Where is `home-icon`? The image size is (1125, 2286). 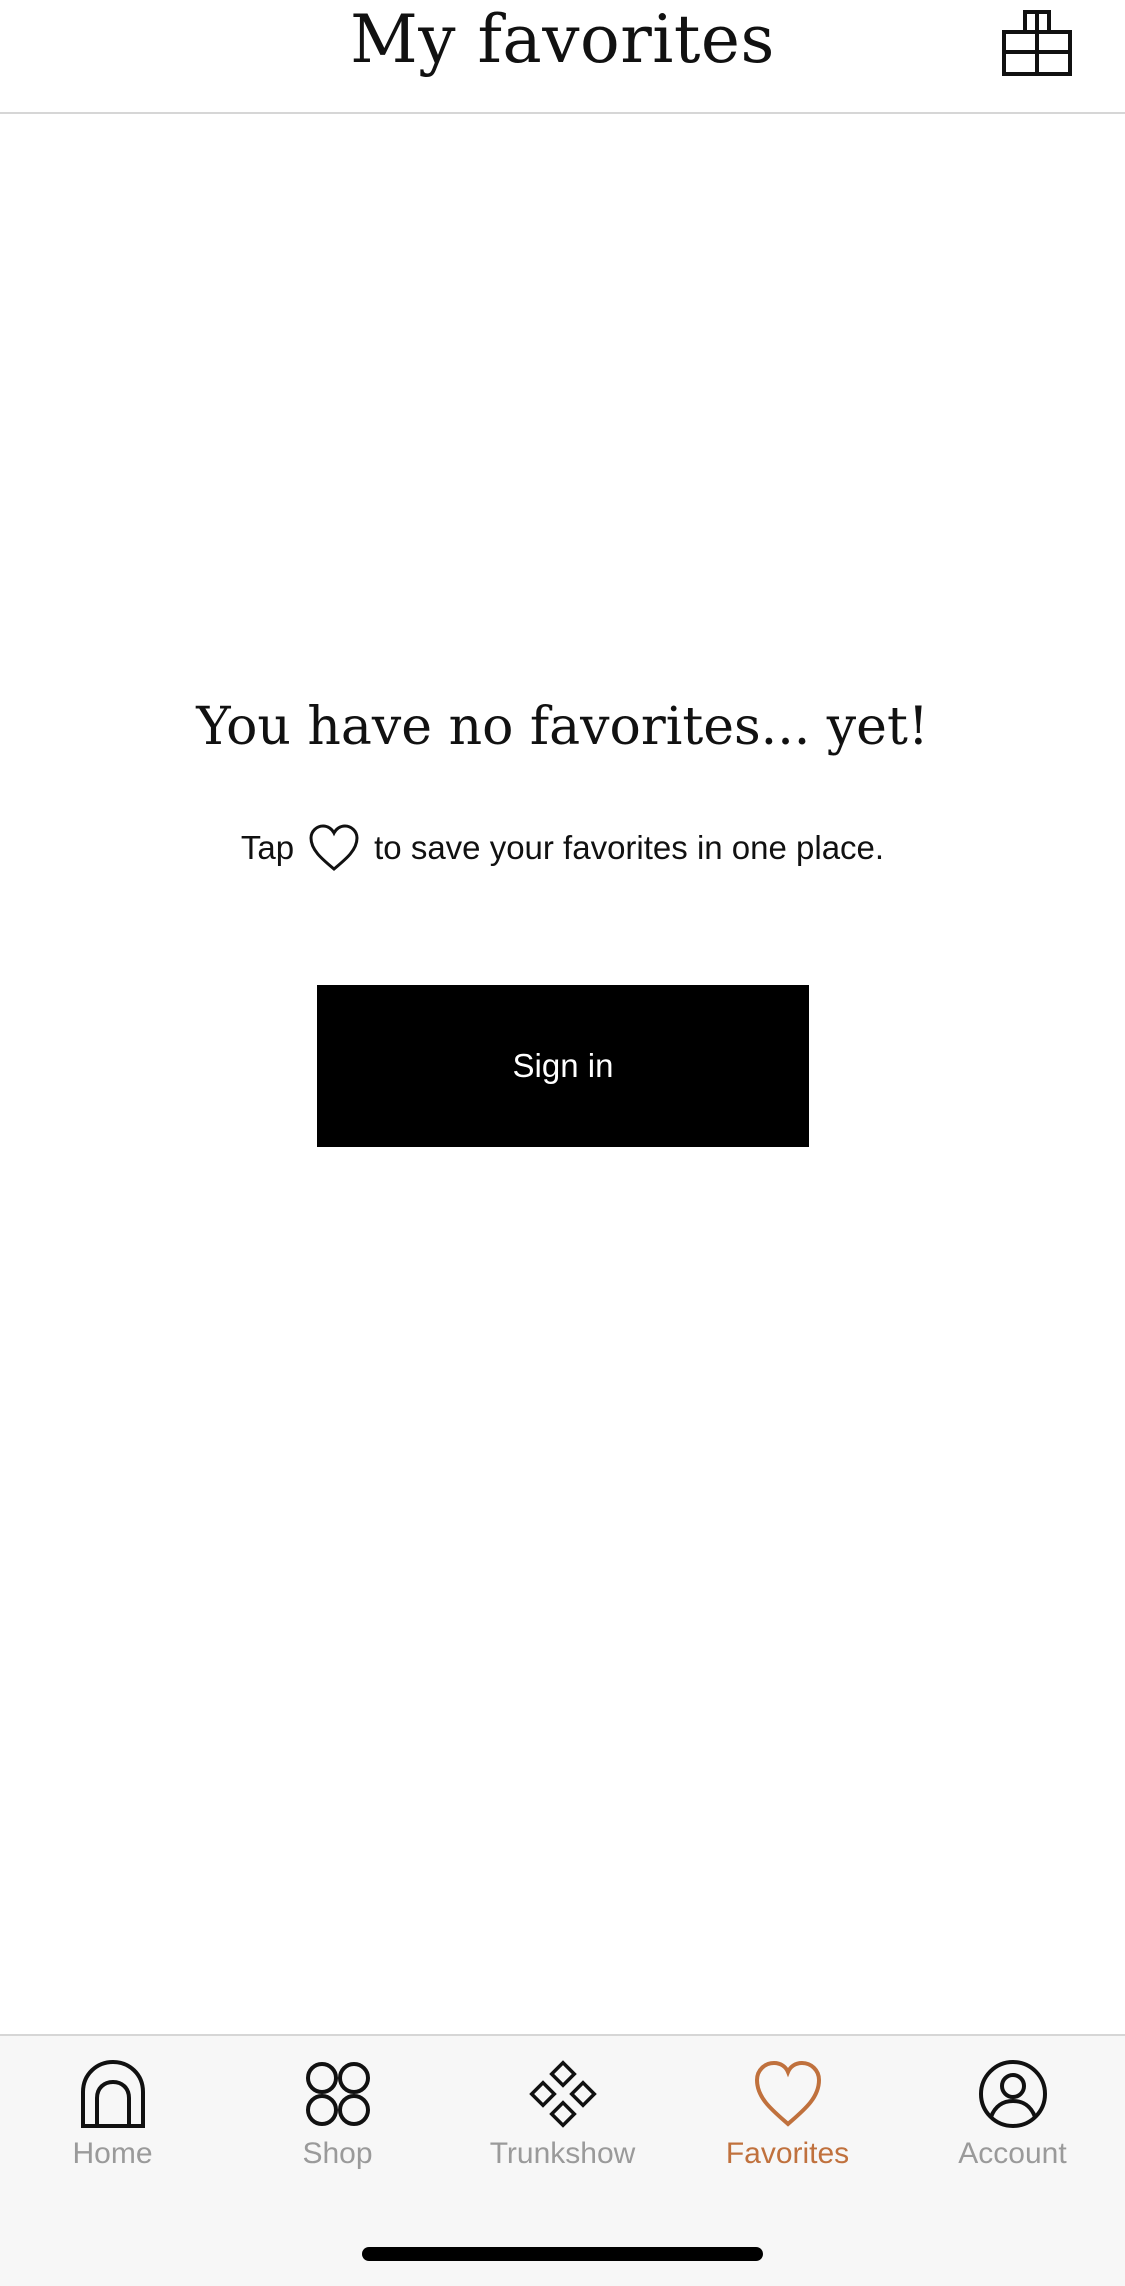 home-icon is located at coordinates (112, 2093).